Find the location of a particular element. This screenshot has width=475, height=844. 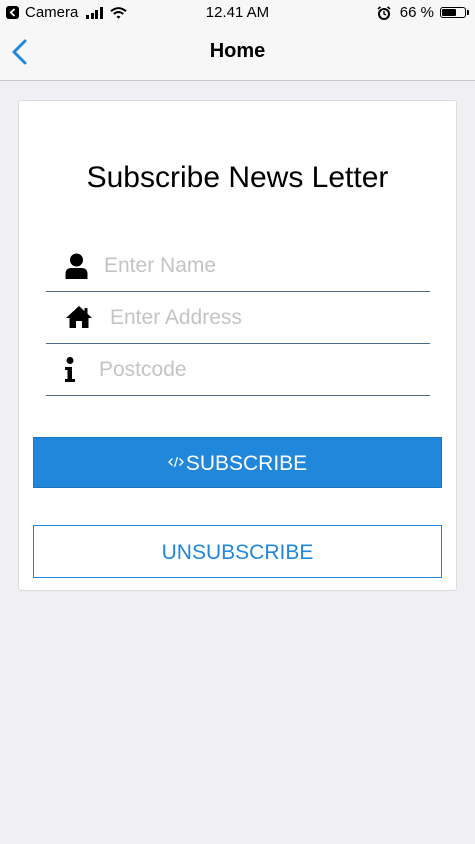

name-field is located at coordinates (238, 265).